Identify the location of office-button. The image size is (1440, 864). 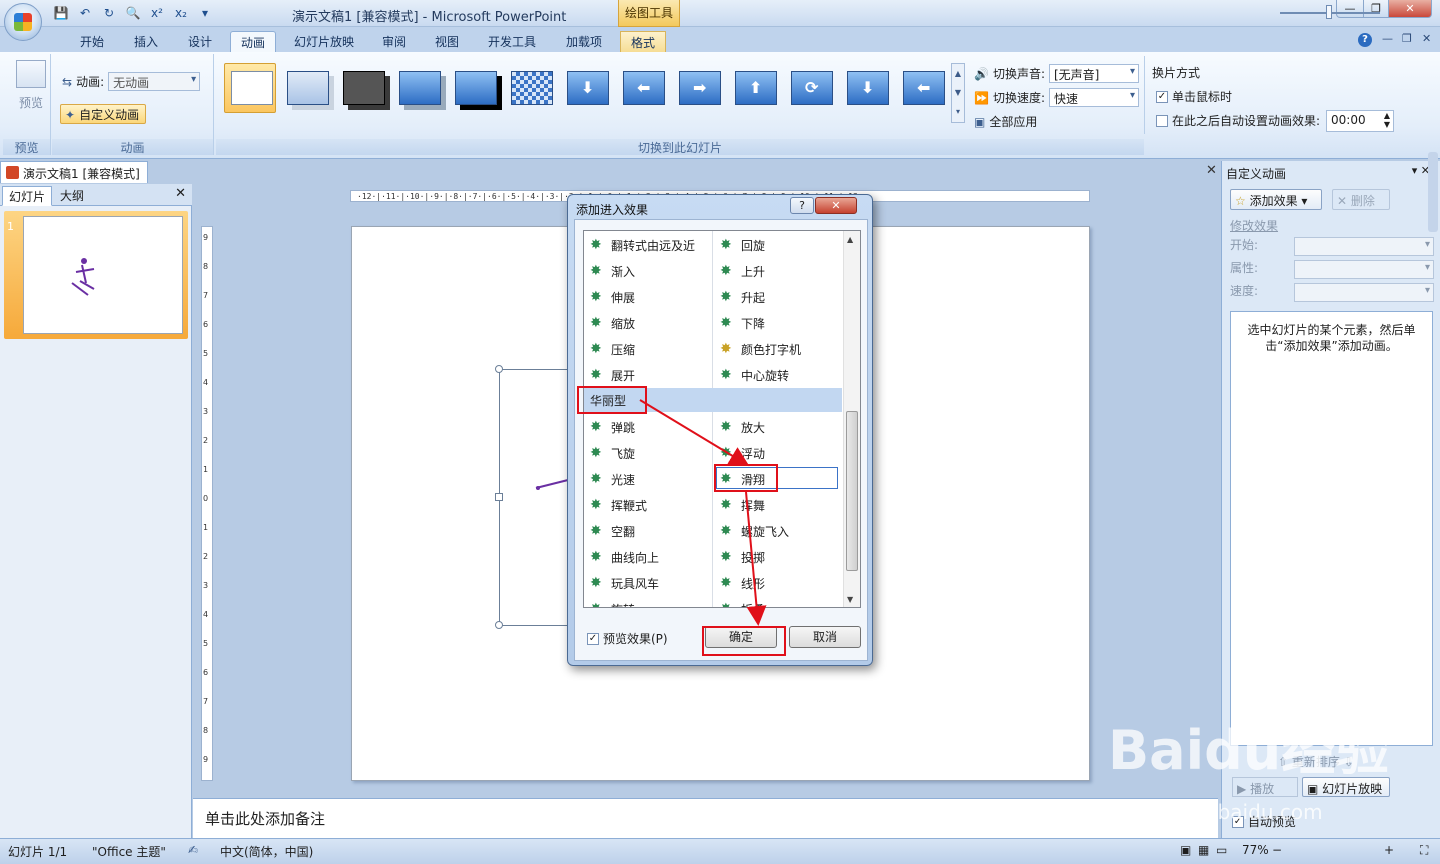
(23, 22).